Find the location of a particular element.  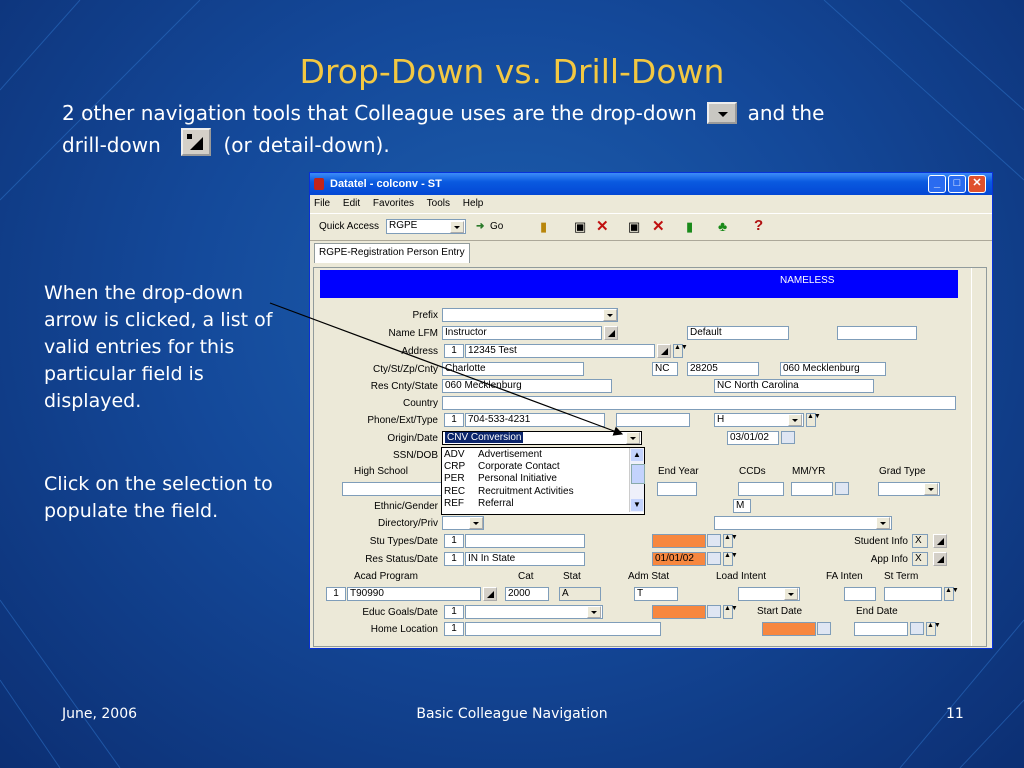

footer-title: Basic Colleague Navigation is located at coordinates (512, 714).